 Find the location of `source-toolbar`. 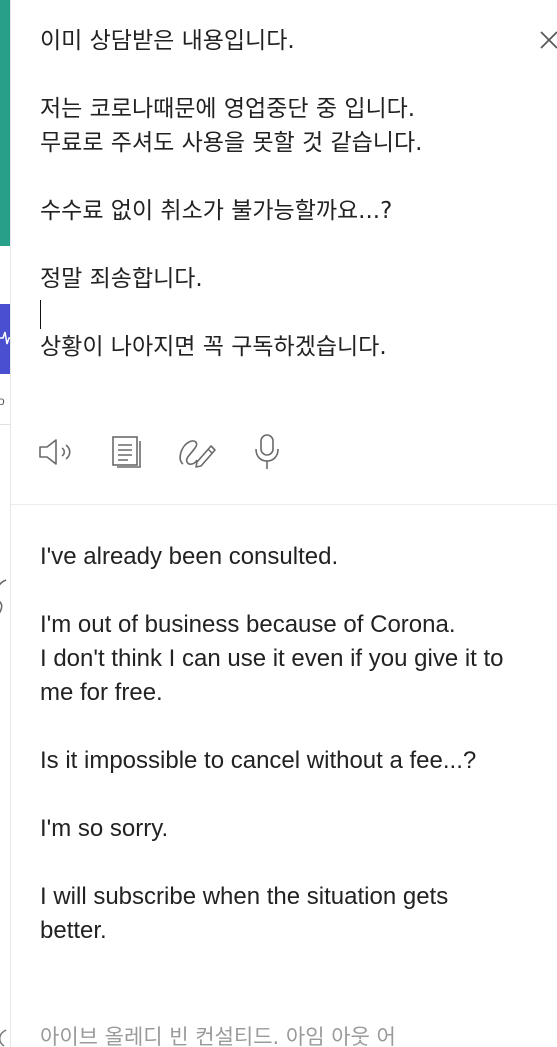

source-toolbar is located at coordinates (162, 452).